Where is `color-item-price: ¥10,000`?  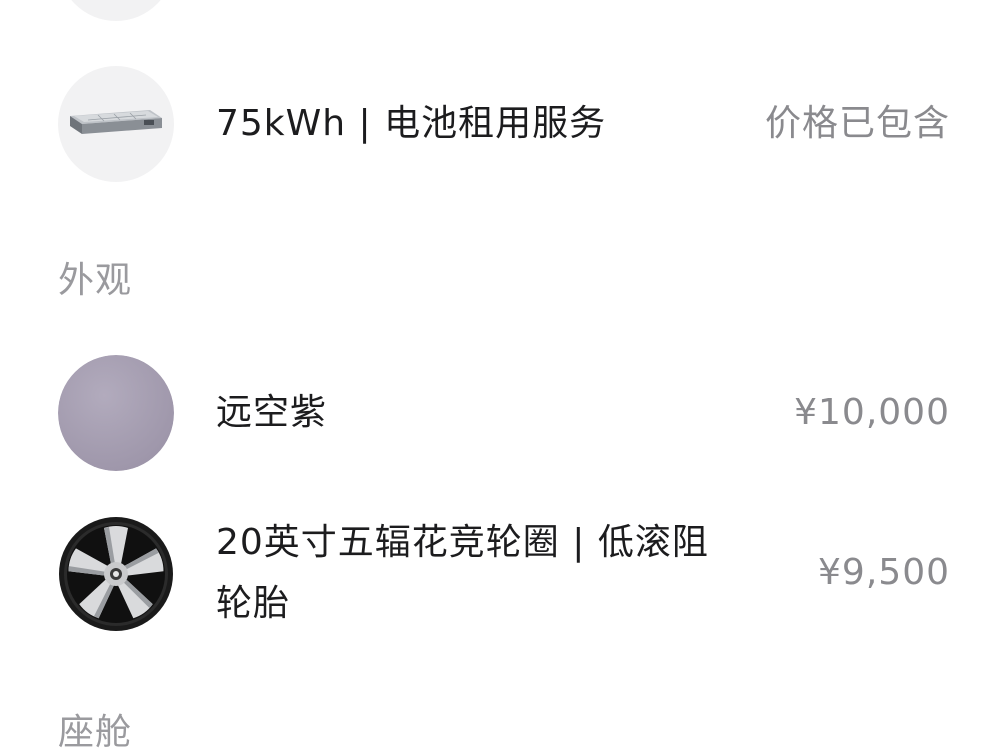 color-item-price: ¥10,000 is located at coordinates (872, 412).